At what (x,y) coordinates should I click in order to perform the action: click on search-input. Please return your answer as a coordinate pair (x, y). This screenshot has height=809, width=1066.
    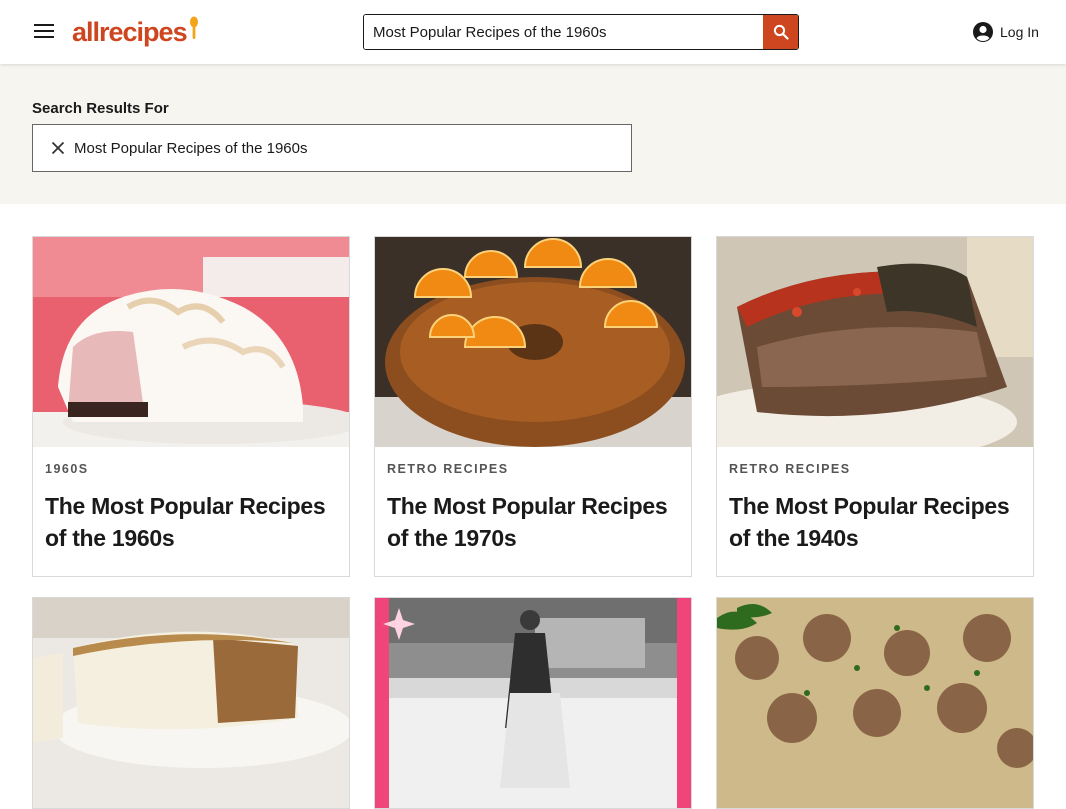
    Looking at the image, I should click on (563, 32).